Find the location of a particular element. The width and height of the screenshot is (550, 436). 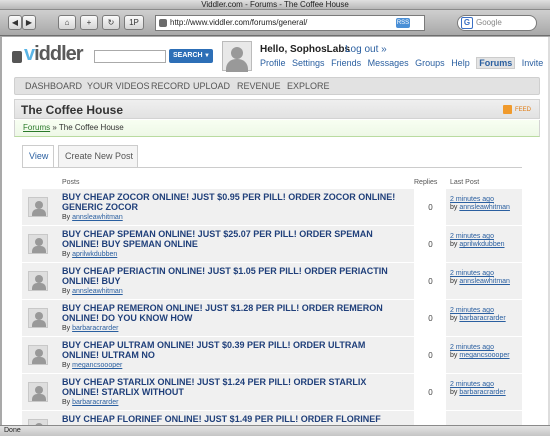

feed-link: FEED is located at coordinates (516, 109).